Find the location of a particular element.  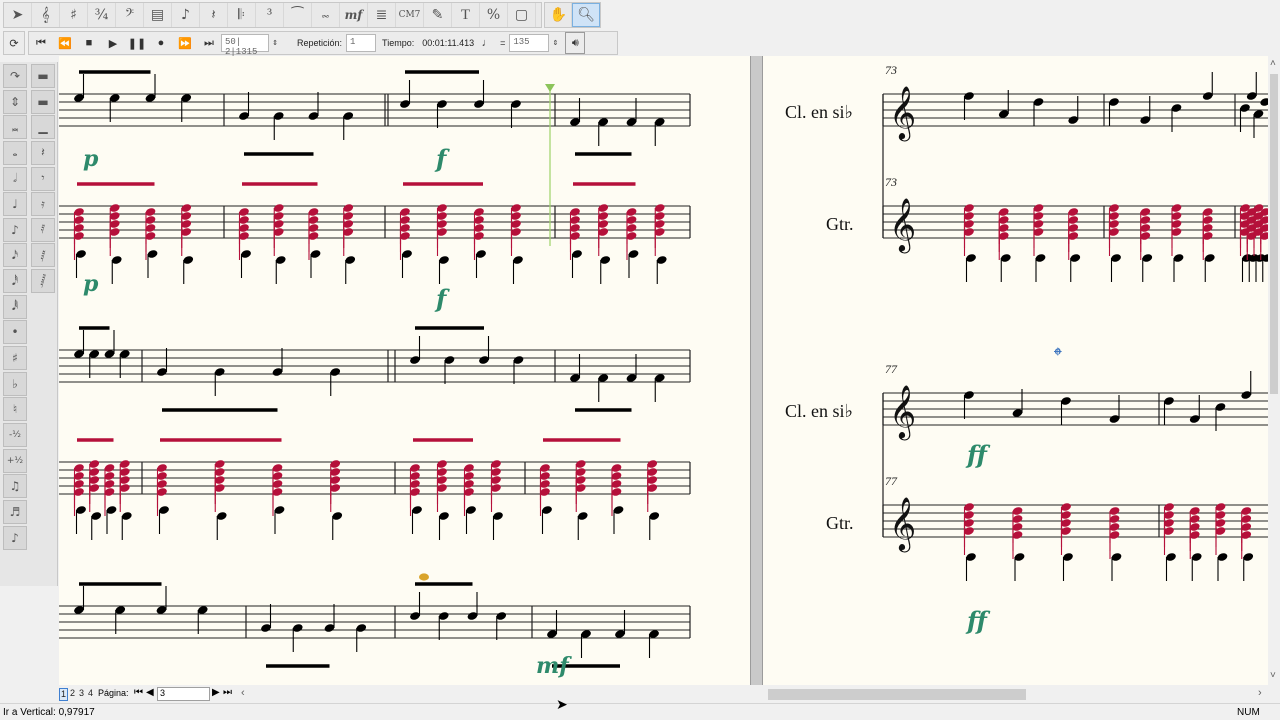

sixteenth-rest-icon: 𝄿 is located at coordinates (43, 204).